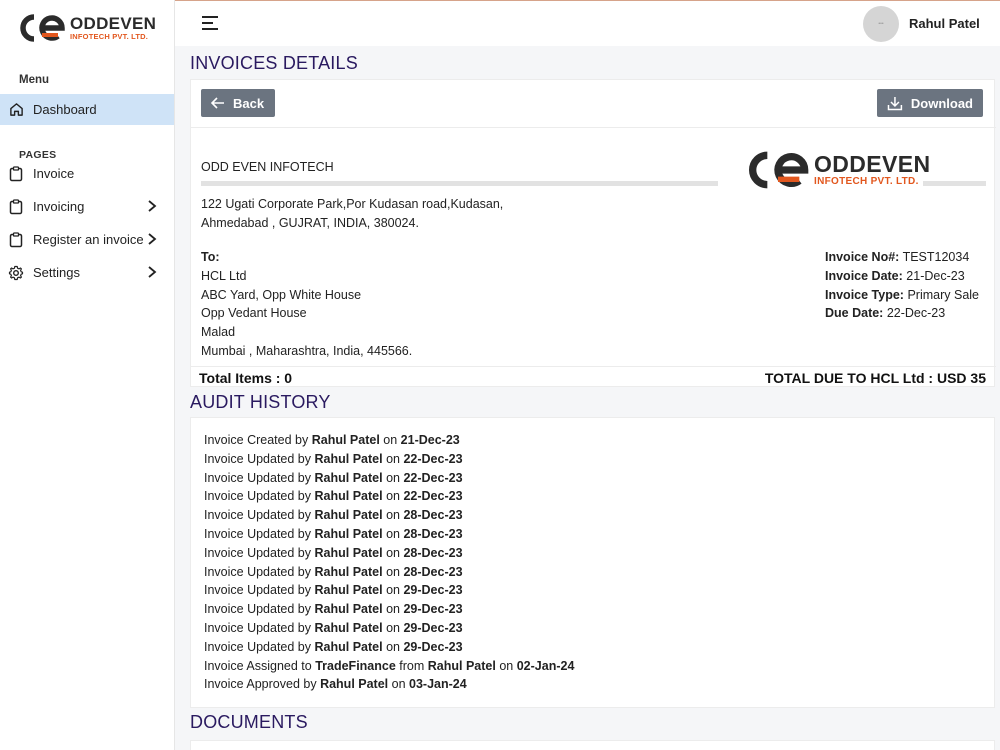 This screenshot has width=1000, height=750. I want to click on invoice-type-value: Primary Sale, so click(943, 294).